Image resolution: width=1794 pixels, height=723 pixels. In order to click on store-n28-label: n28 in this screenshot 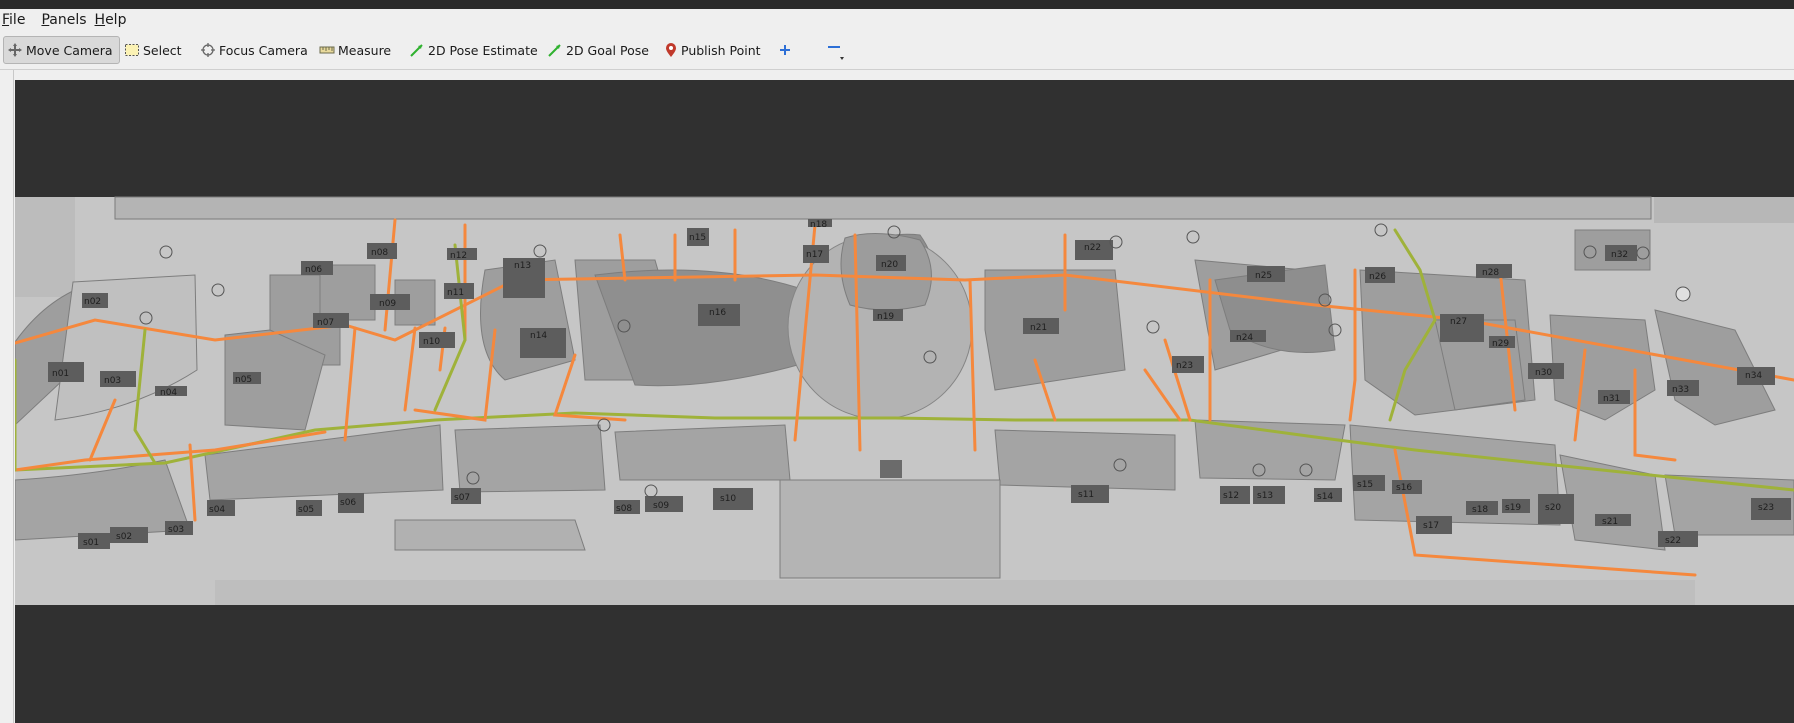, I will do `click(1490, 273)`.